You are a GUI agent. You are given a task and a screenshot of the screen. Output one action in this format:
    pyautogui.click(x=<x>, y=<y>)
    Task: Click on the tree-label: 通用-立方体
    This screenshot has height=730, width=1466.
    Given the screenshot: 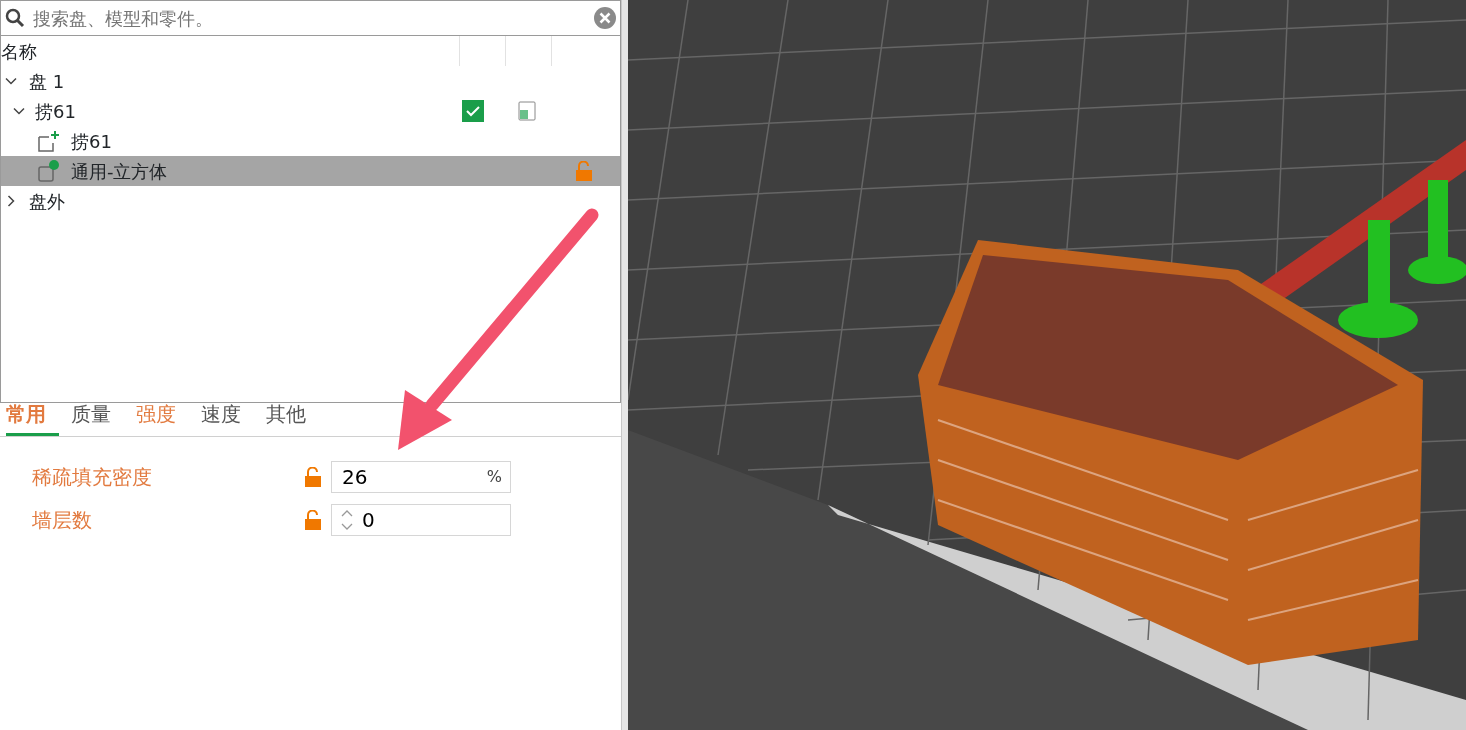 What is the action you would take?
    pyautogui.click(x=119, y=171)
    